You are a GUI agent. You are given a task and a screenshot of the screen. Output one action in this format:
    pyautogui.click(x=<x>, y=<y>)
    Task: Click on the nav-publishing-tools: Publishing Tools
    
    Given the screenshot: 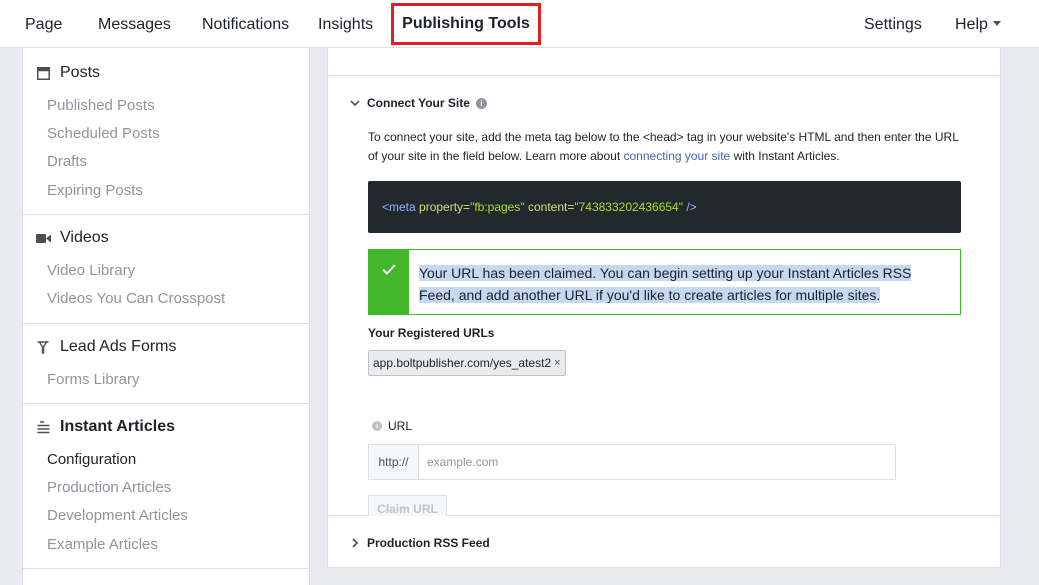 What is the action you would take?
    pyautogui.click(x=466, y=24)
    